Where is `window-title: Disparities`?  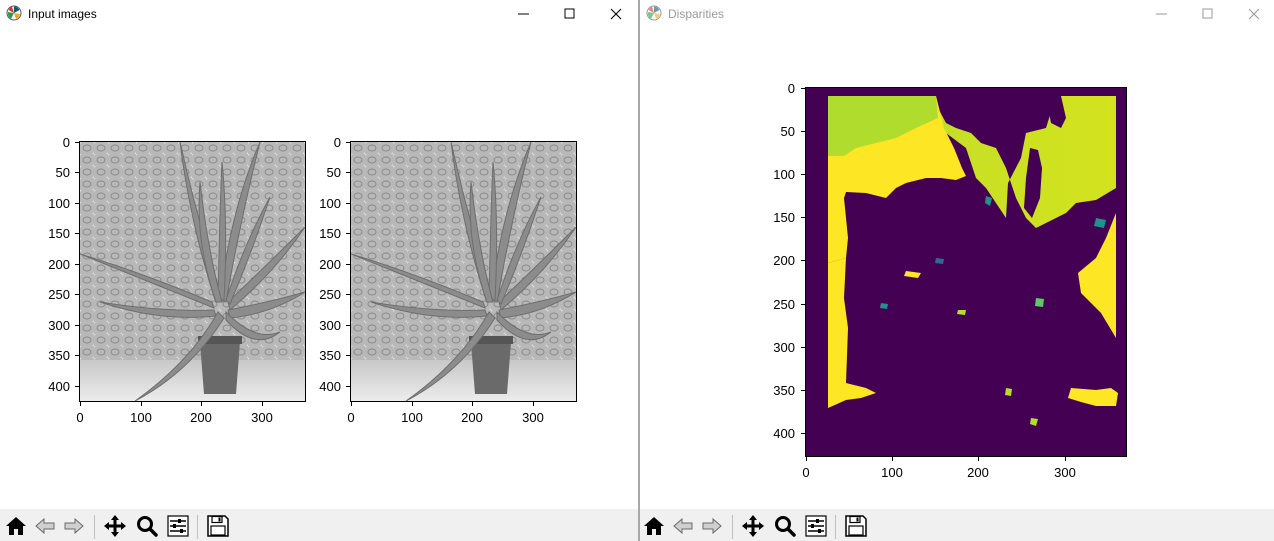
window-title: Disparities is located at coordinates (696, 14).